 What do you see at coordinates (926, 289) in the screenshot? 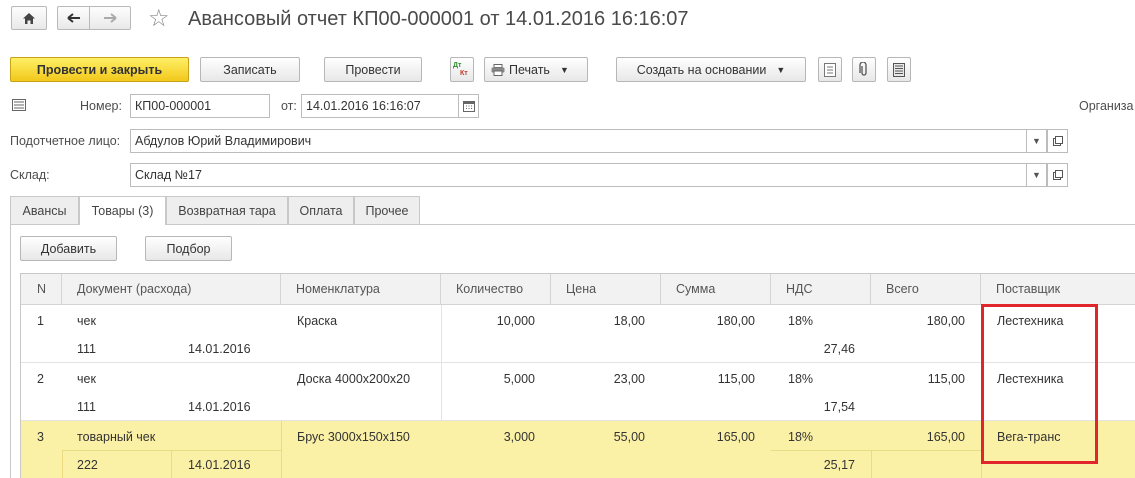
I see `column-header-total: Всего` at bounding box center [926, 289].